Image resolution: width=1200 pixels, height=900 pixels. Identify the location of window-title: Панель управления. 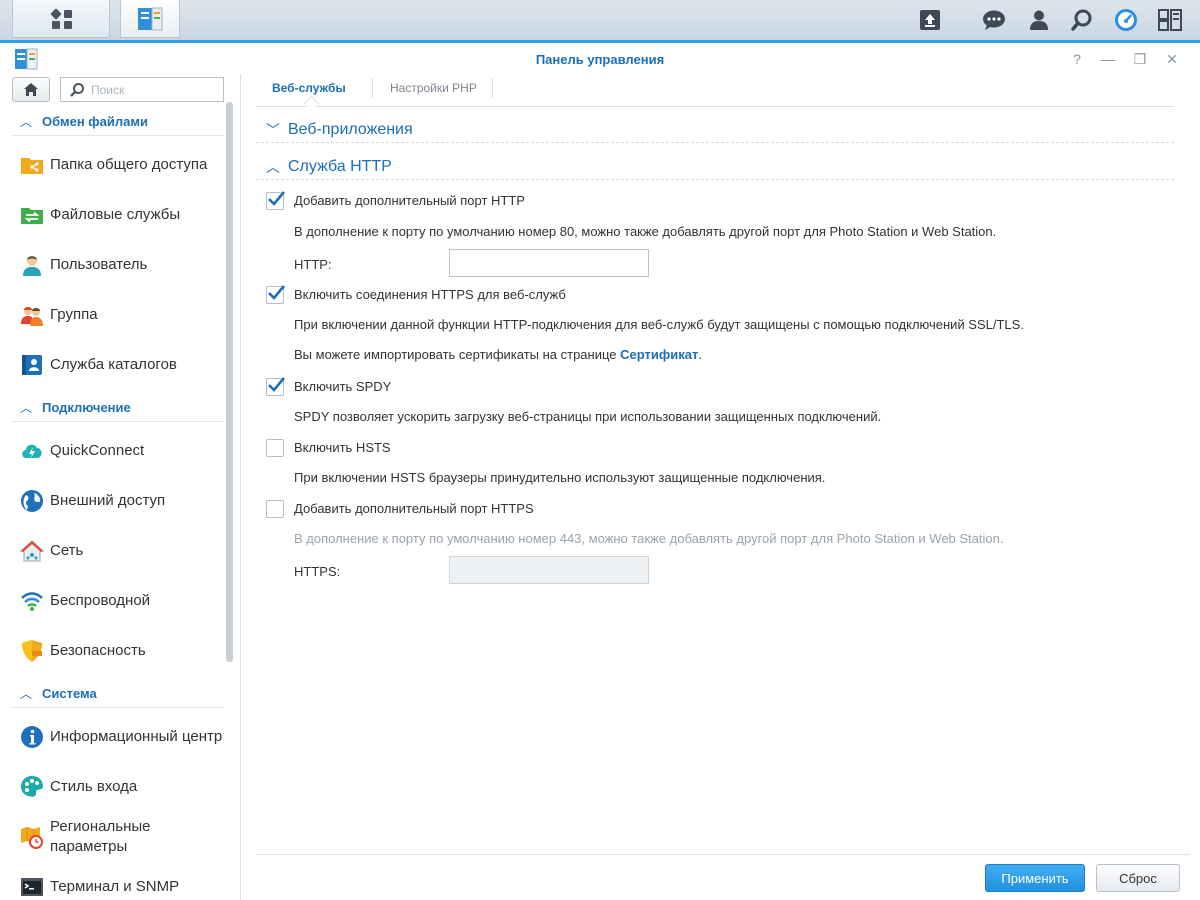
(600, 59).